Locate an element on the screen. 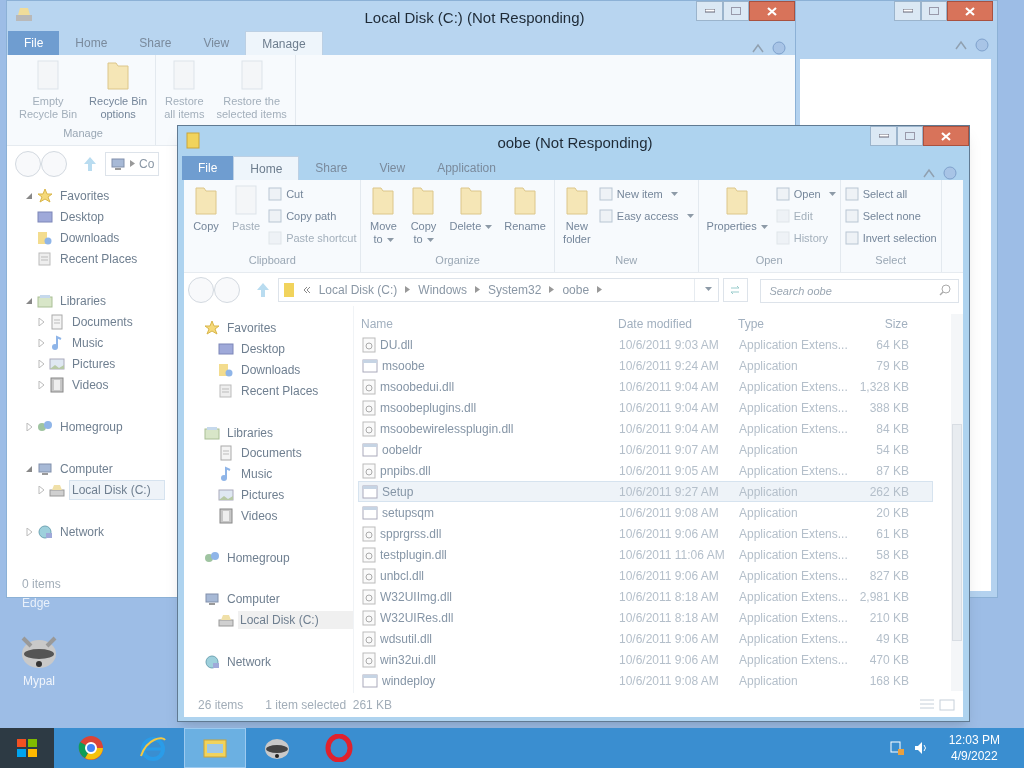  file-row: wdsutil.dll 10/6/2011 9:06 AM Application Extens... 49 KB is located at coordinates (645, 638).